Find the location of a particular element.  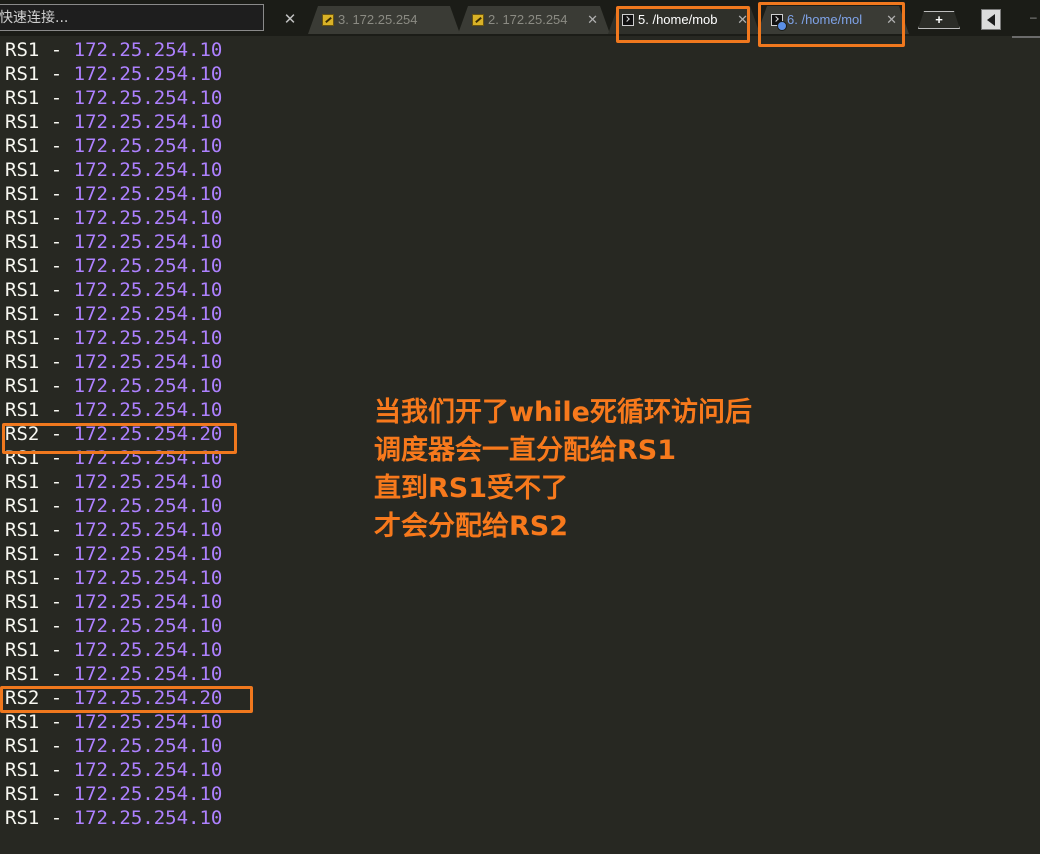

new-tab-button: + is located at coordinates (939, 20).